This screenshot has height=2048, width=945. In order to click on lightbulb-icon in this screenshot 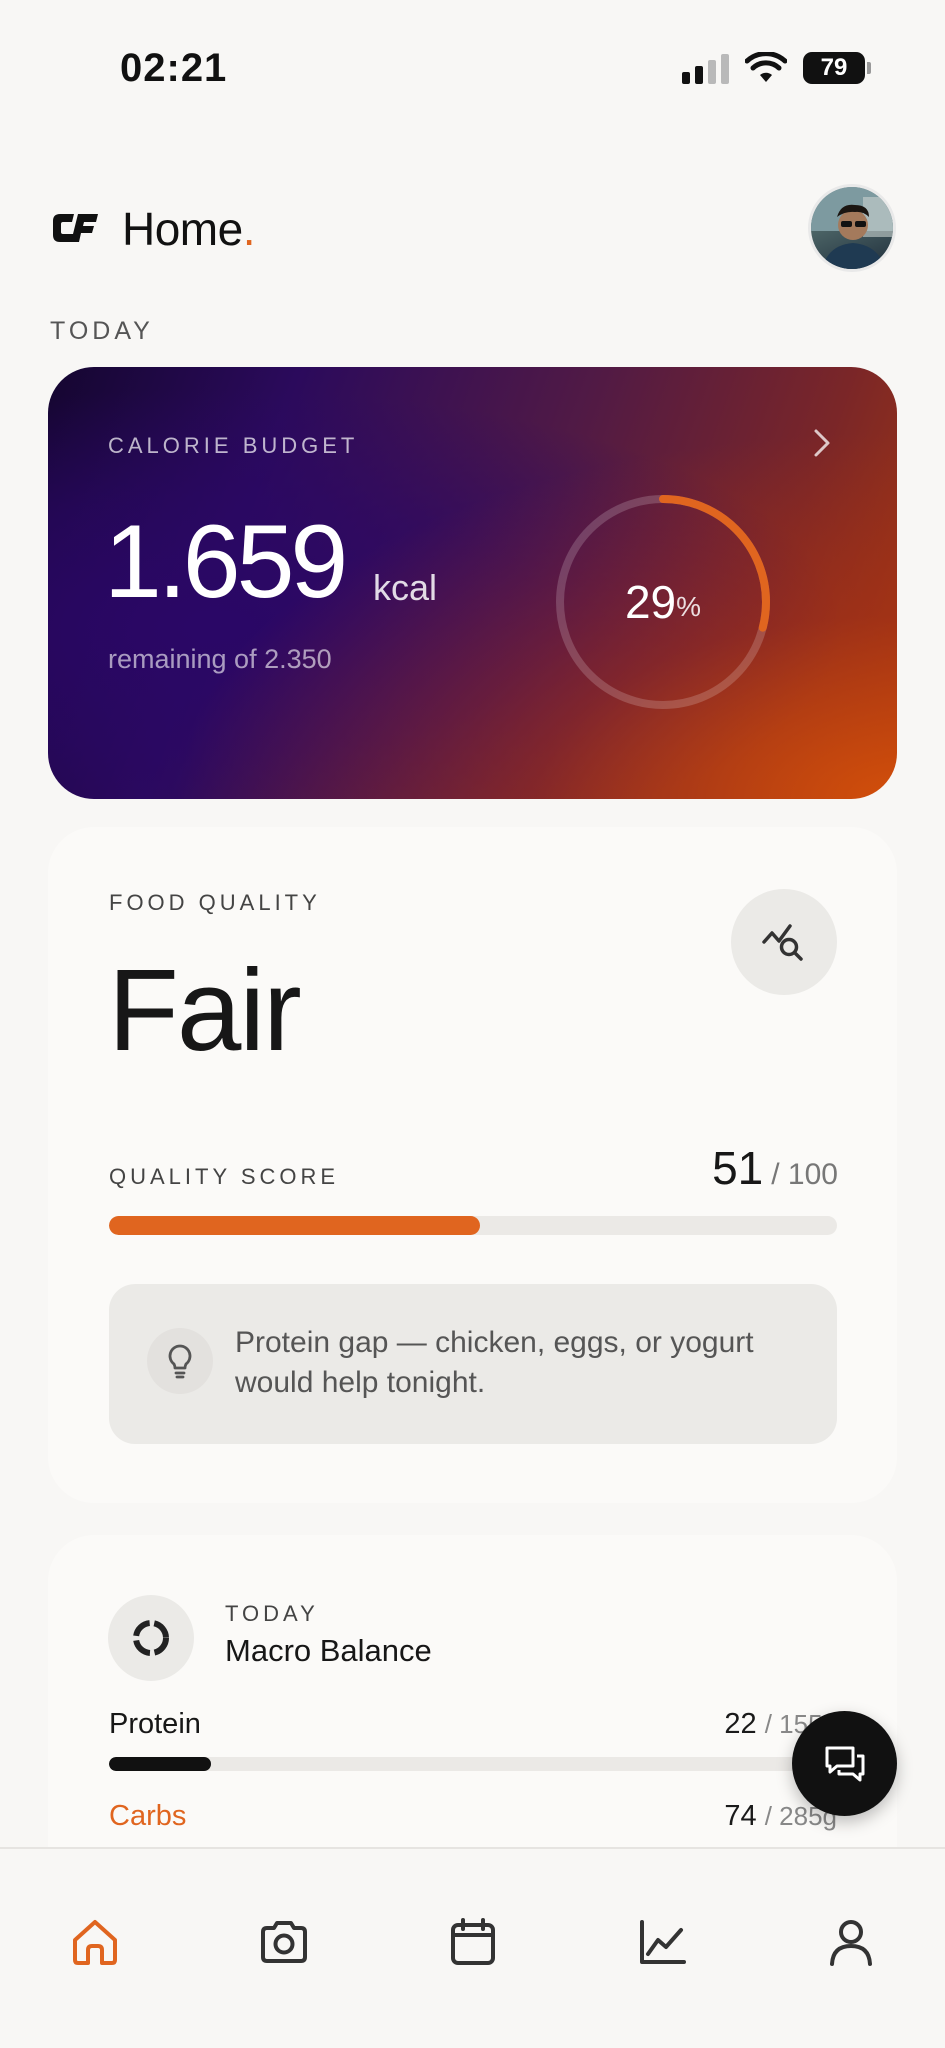, I will do `click(180, 1361)`.